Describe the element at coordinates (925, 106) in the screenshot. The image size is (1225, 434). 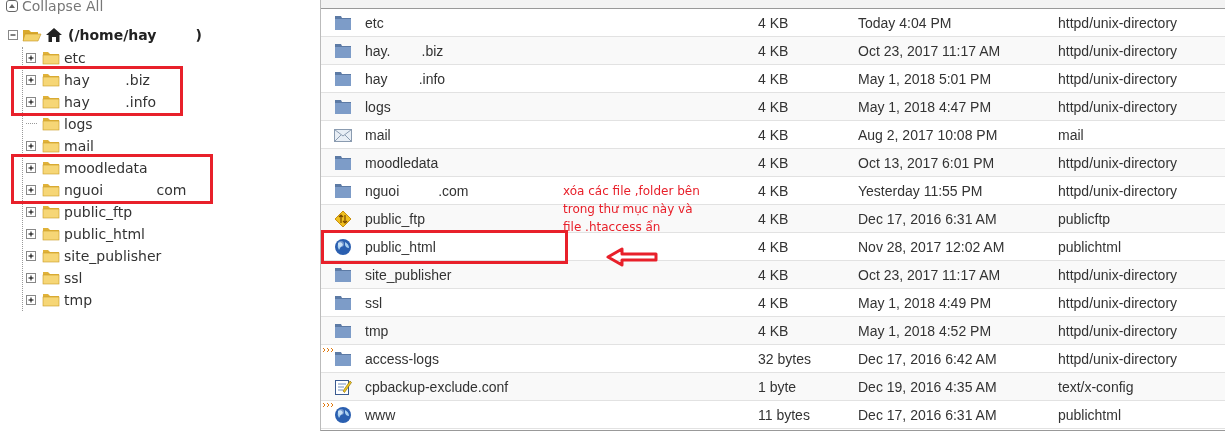
I see `table-cell-text: May 1, 2018 4:47 PM` at that location.